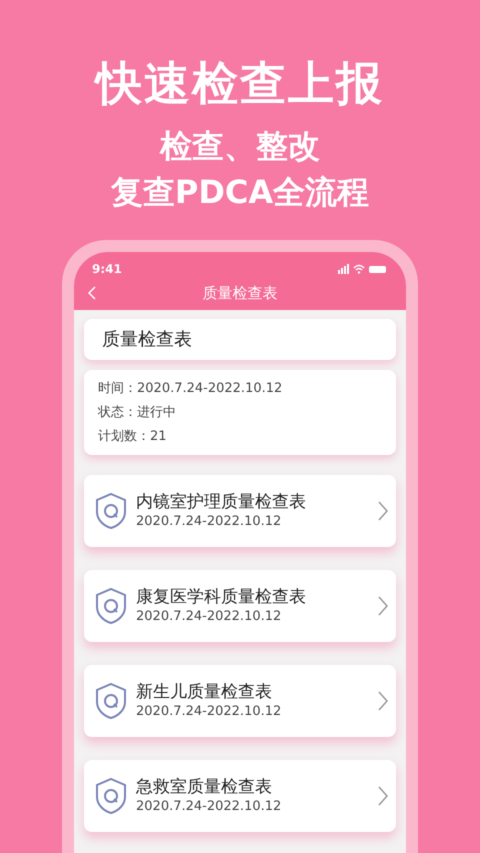 Image resolution: width=480 pixels, height=853 pixels. Describe the element at coordinates (240, 83) in the screenshot. I see `headline: 快速检查上报` at that location.